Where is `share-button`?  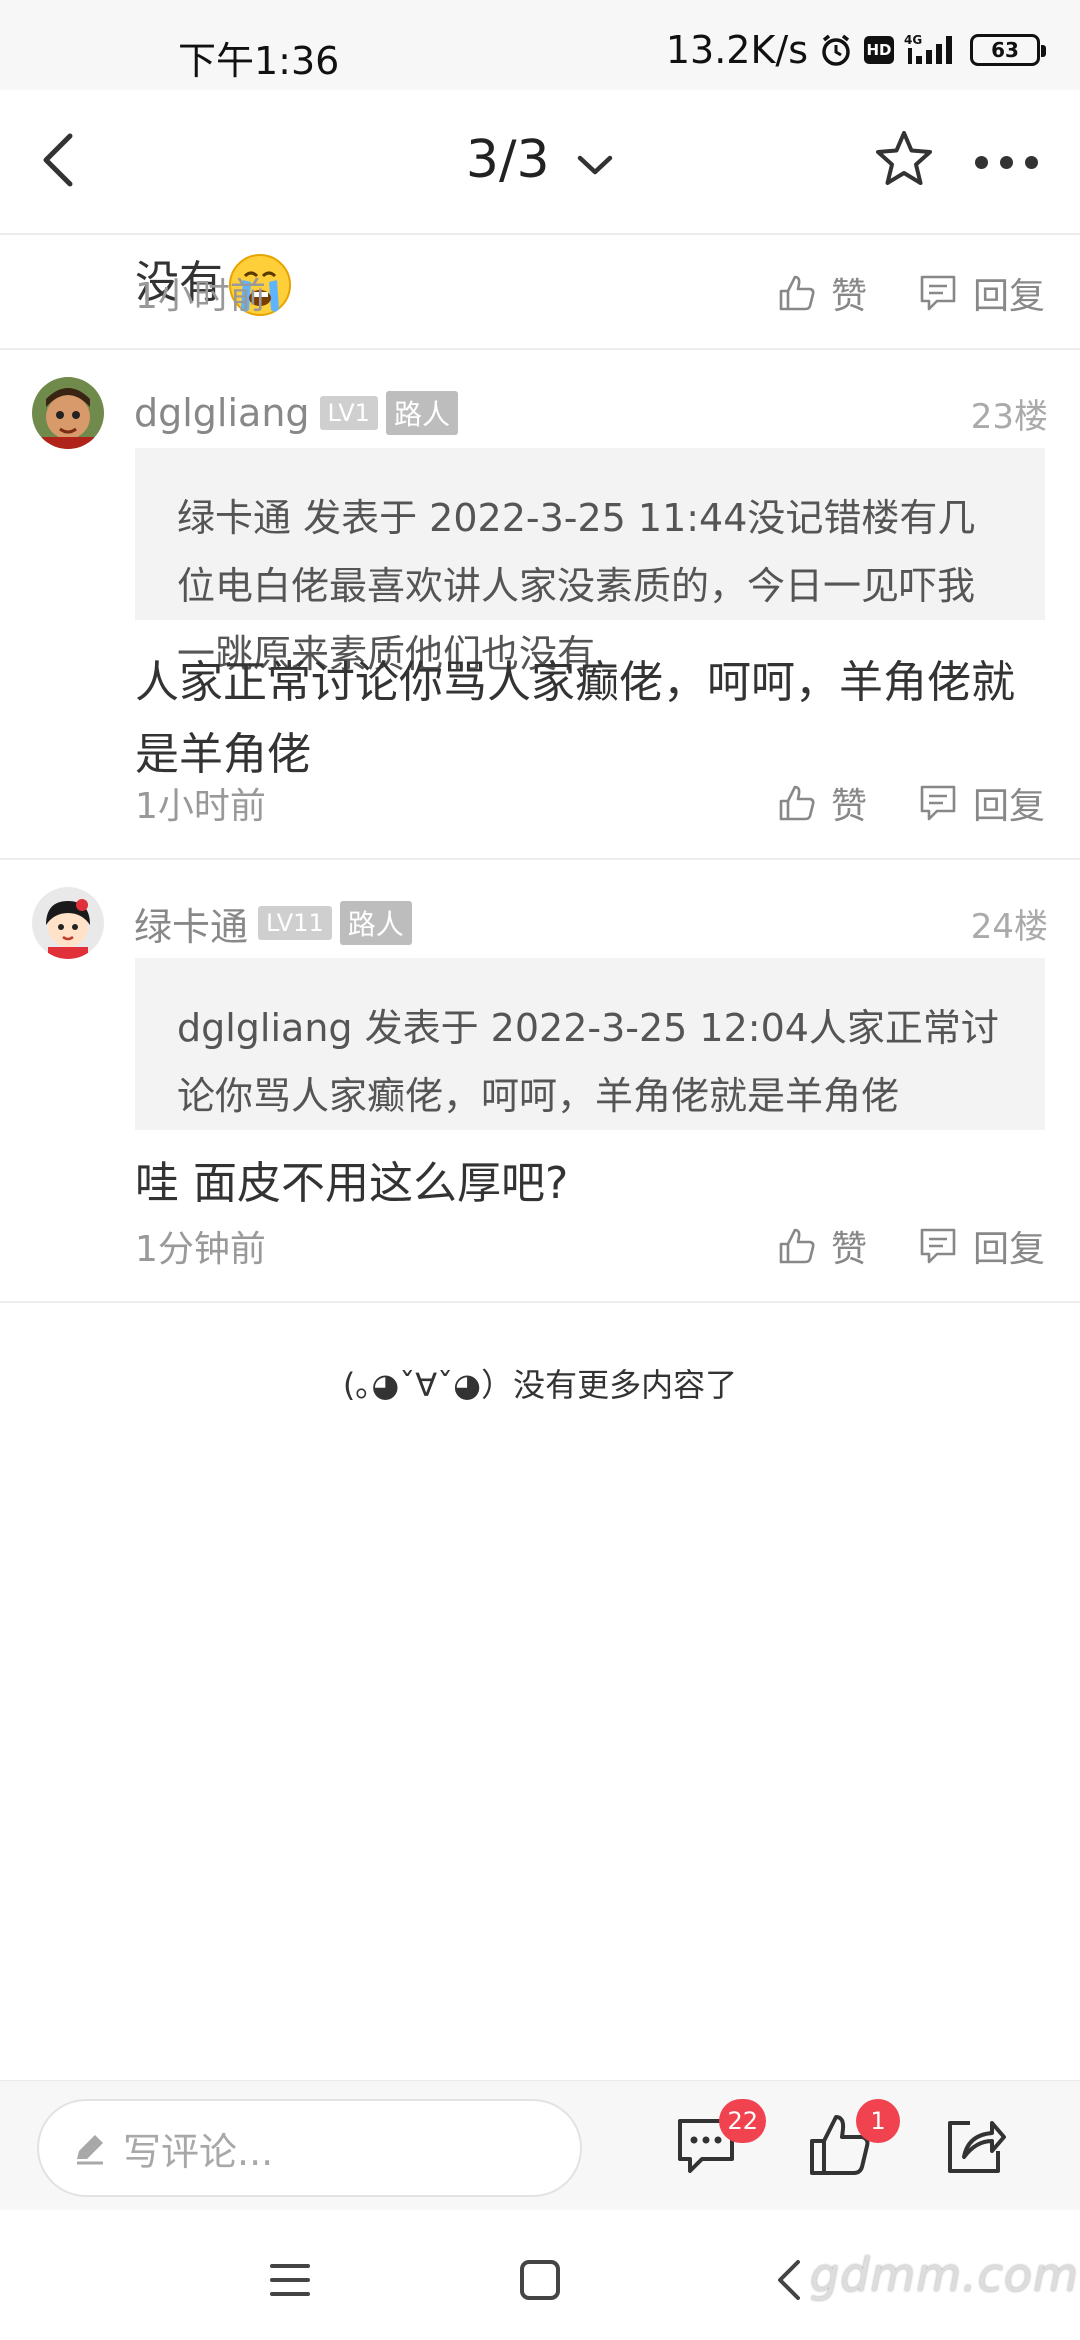
share-button is located at coordinates (975, 2146).